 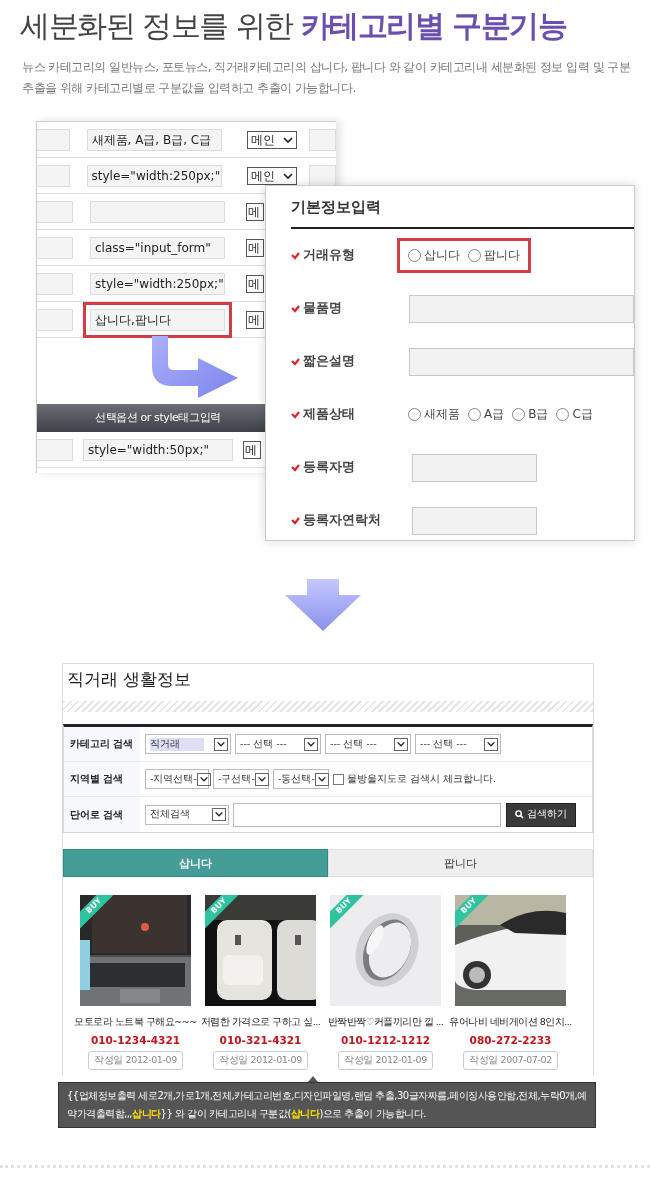 What do you see at coordinates (188, 744) in the screenshot?
I see `select-field: 직거래` at bounding box center [188, 744].